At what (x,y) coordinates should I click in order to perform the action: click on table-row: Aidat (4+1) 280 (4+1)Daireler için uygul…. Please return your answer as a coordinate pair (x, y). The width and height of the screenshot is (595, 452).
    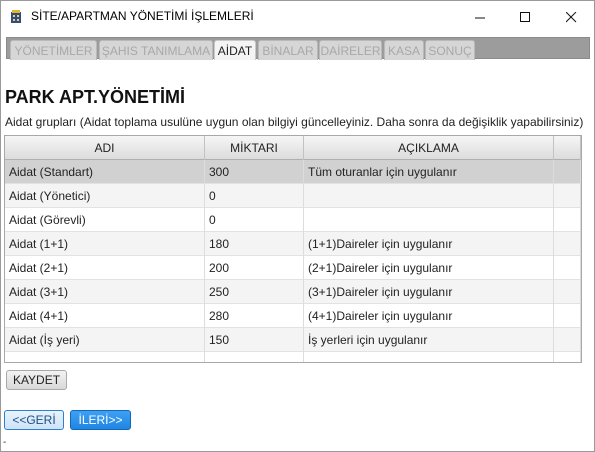
    Looking at the image, I should click on (293, 316).